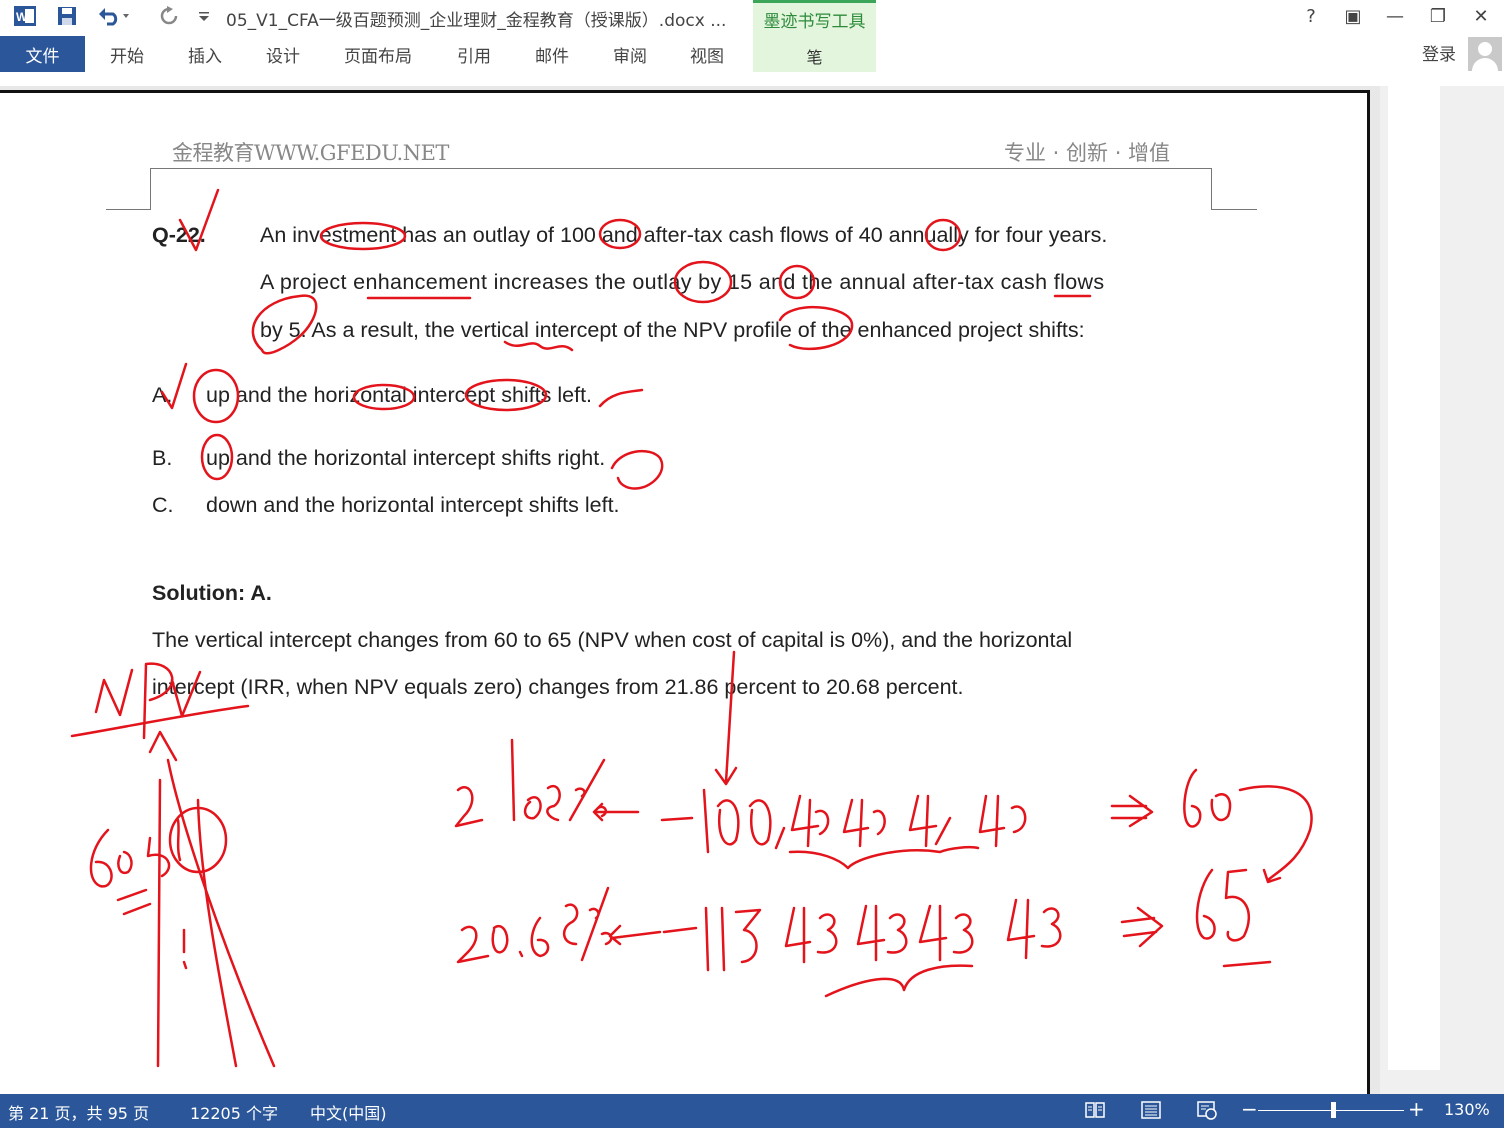  I want to click on redo-icon, so click(169, 16).